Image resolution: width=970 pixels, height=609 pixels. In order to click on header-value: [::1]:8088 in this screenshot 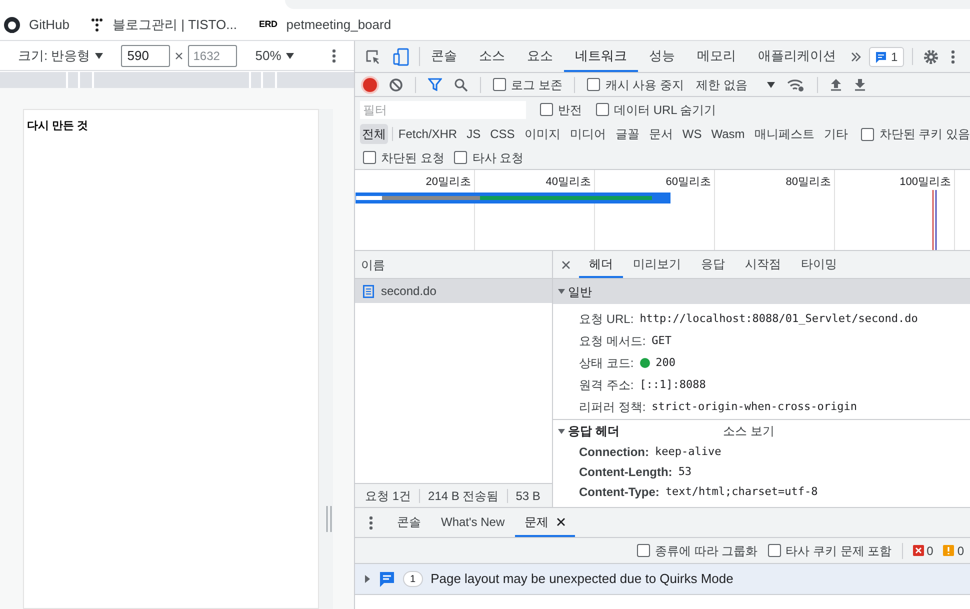, I will do `click(673, 384)`.